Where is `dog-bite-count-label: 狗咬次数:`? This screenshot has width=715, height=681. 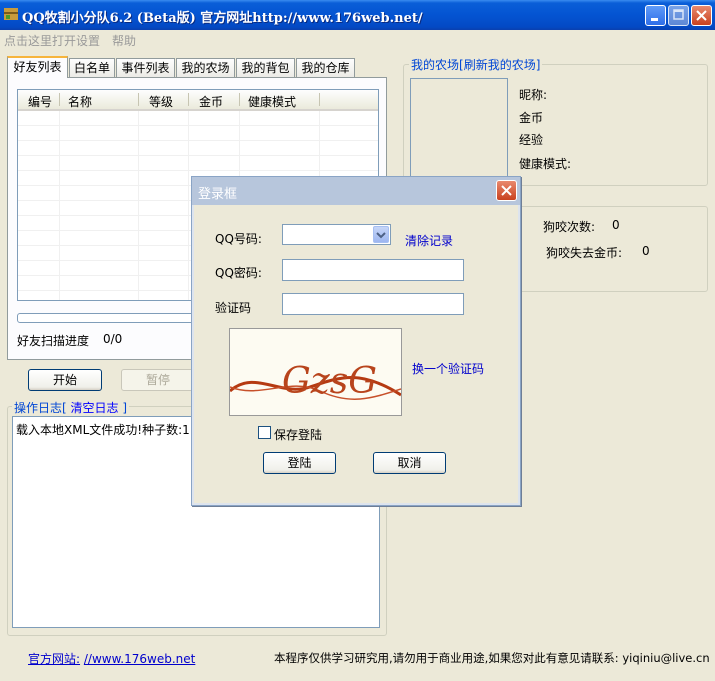
dog-bite-count-label: 狗咬次数: is located at coordinates (569, 227).